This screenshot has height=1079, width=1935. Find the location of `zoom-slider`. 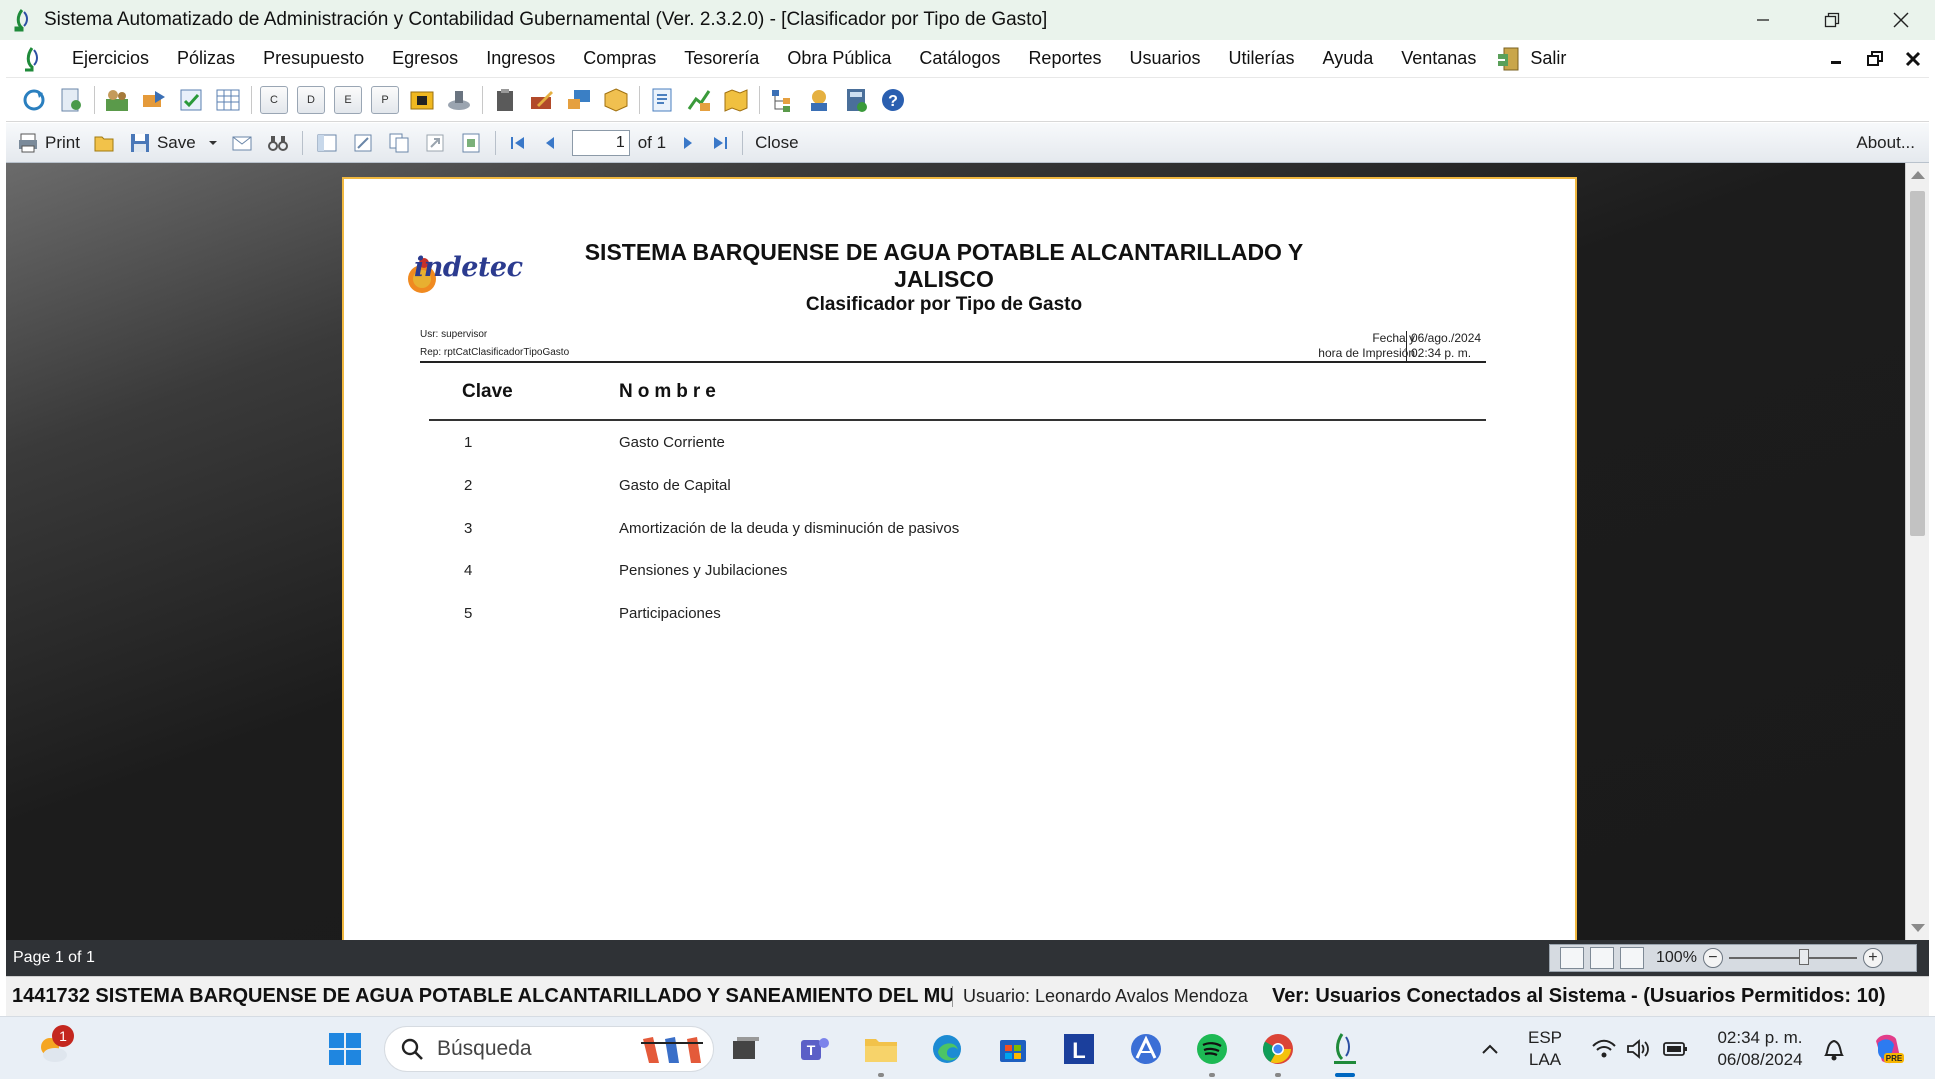

zoom-slider is located at coordinates (1792, 957).